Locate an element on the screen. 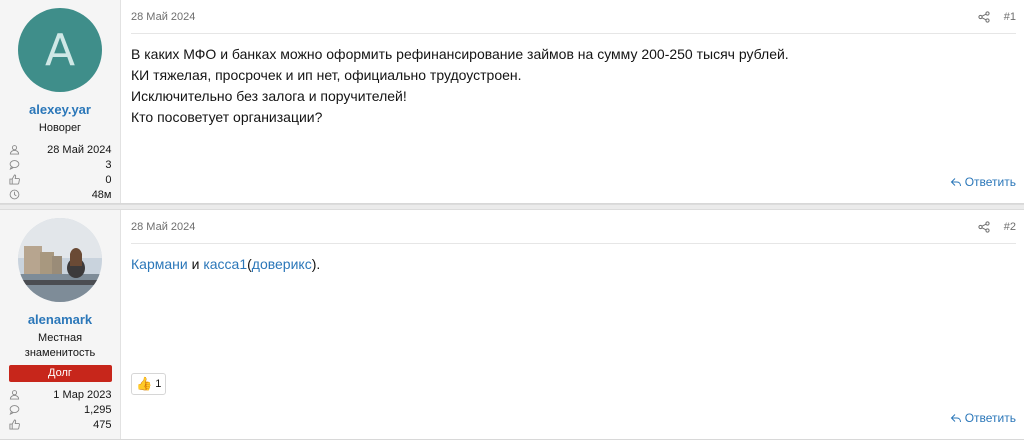 The height and width of the screenshot is (442, 1024). stat-value: 28 Май 2024 is located at coordinates (79, 149).